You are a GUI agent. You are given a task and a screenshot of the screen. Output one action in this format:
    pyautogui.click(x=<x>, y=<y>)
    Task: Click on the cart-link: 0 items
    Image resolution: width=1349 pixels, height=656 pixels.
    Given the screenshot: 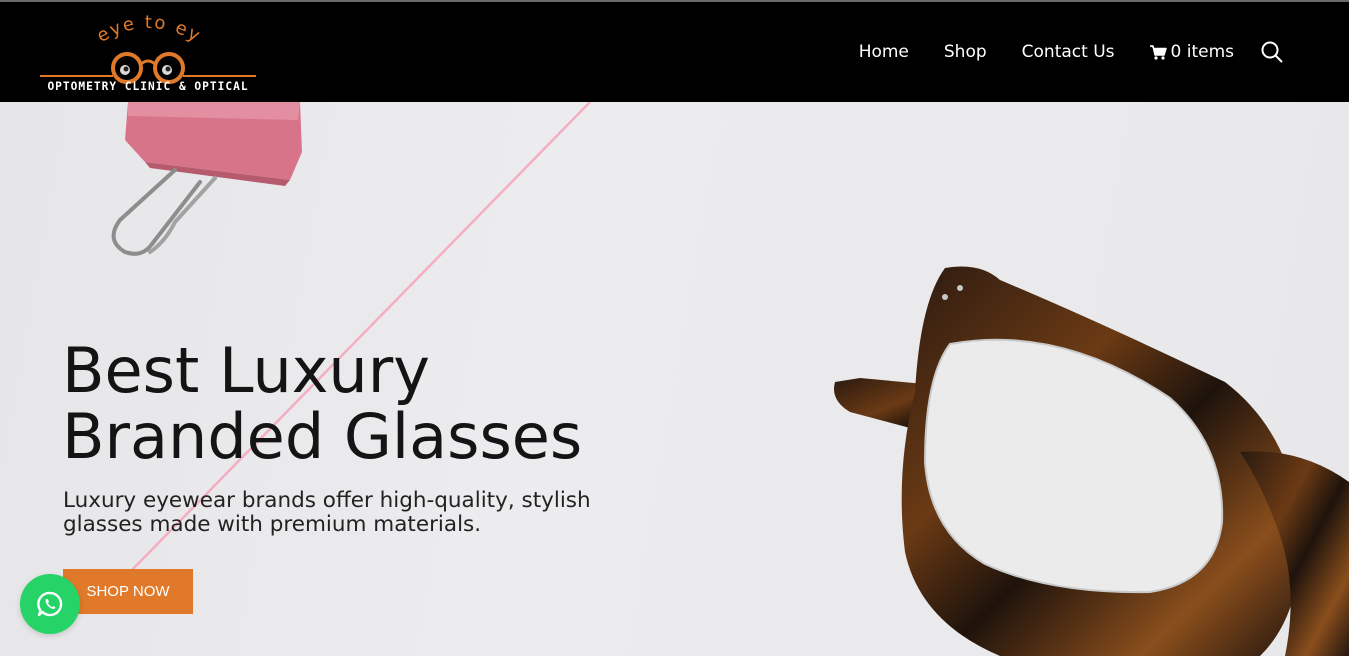 What is the action you would take?
    pyautogui.click(x=1191, y=52)
    